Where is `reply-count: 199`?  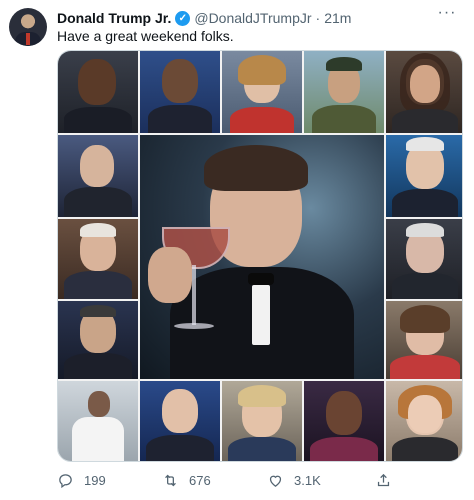
reply-count: 199 is located at coordinates (95, 480).